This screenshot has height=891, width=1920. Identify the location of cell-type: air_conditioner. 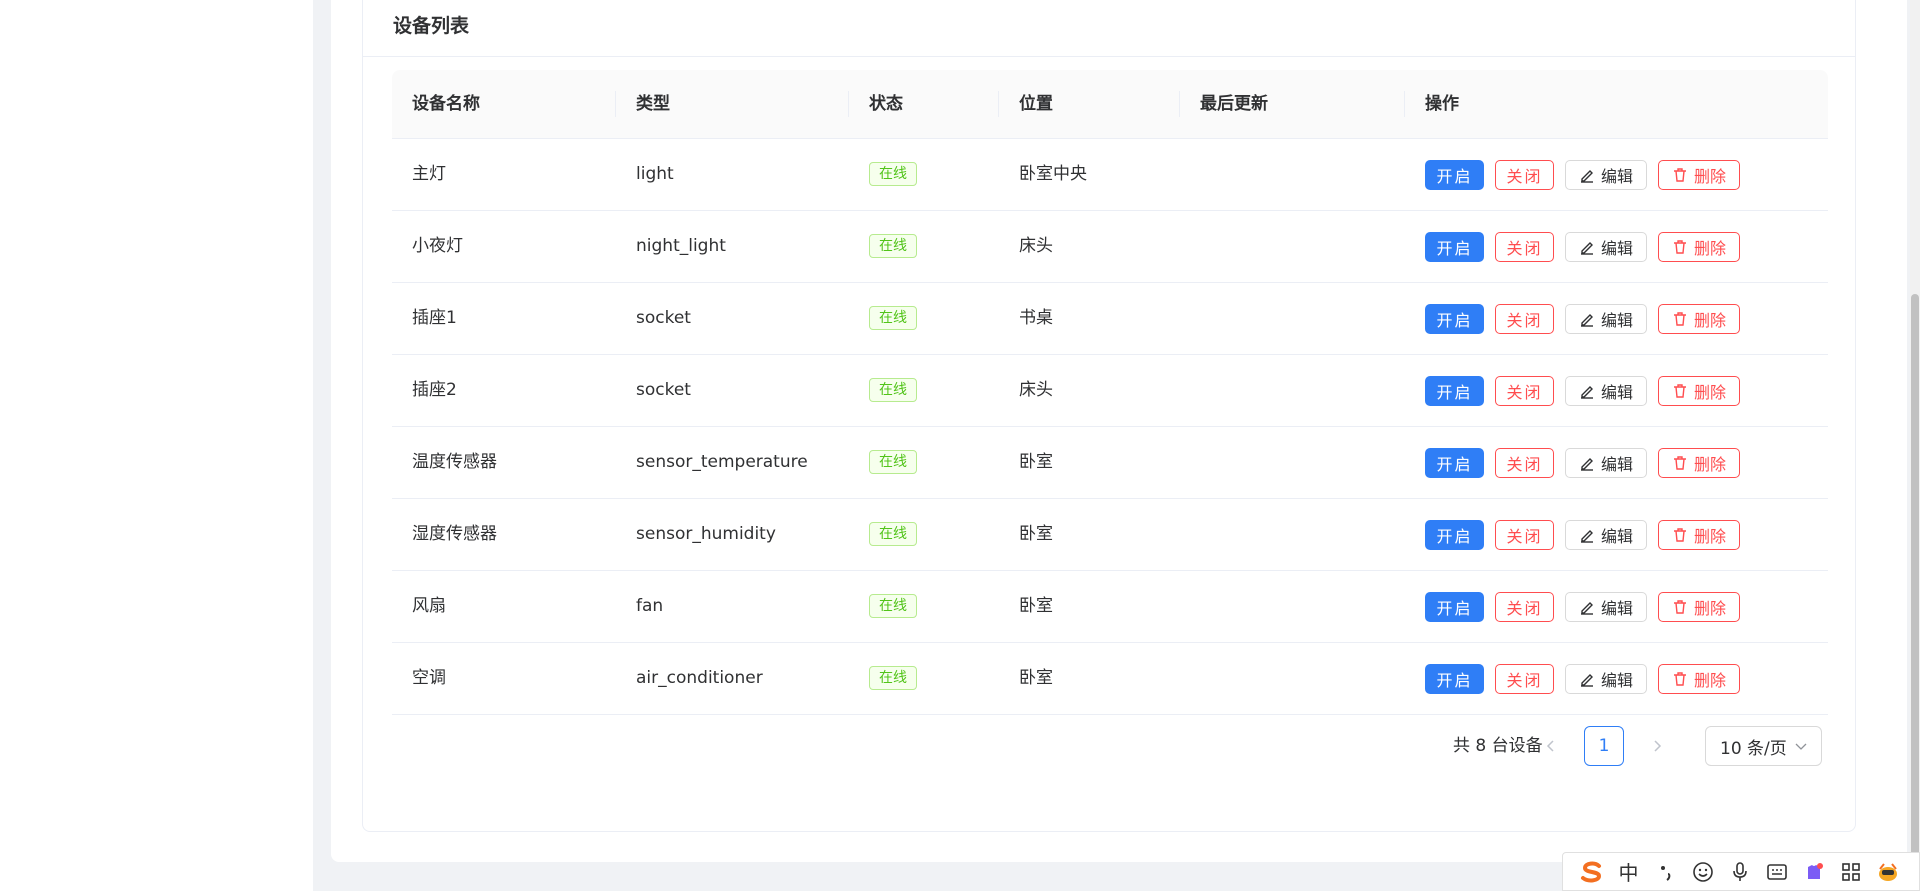
(699, 678).